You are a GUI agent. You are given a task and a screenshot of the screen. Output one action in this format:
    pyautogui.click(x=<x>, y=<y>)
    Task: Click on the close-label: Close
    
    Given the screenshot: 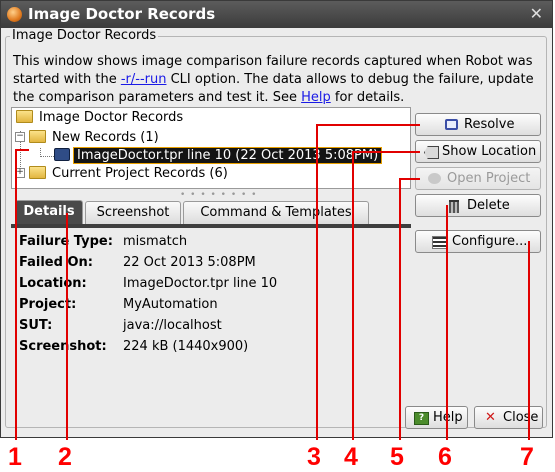 What is the action you would take?
    pyautogui.click(x=521, y=417)
    